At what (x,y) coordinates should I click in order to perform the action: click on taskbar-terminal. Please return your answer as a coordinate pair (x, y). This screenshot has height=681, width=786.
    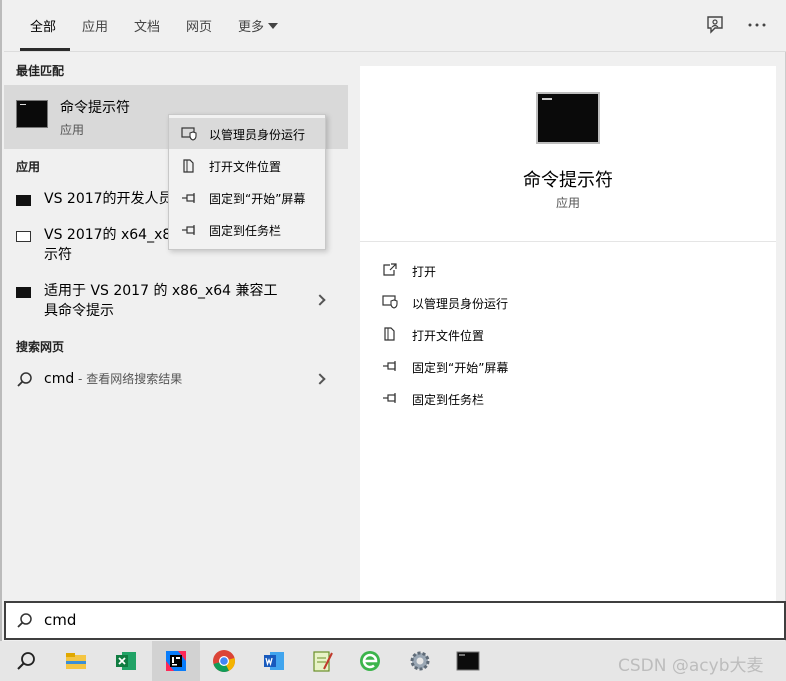
    Looking at the image, I should click on (468, 661).